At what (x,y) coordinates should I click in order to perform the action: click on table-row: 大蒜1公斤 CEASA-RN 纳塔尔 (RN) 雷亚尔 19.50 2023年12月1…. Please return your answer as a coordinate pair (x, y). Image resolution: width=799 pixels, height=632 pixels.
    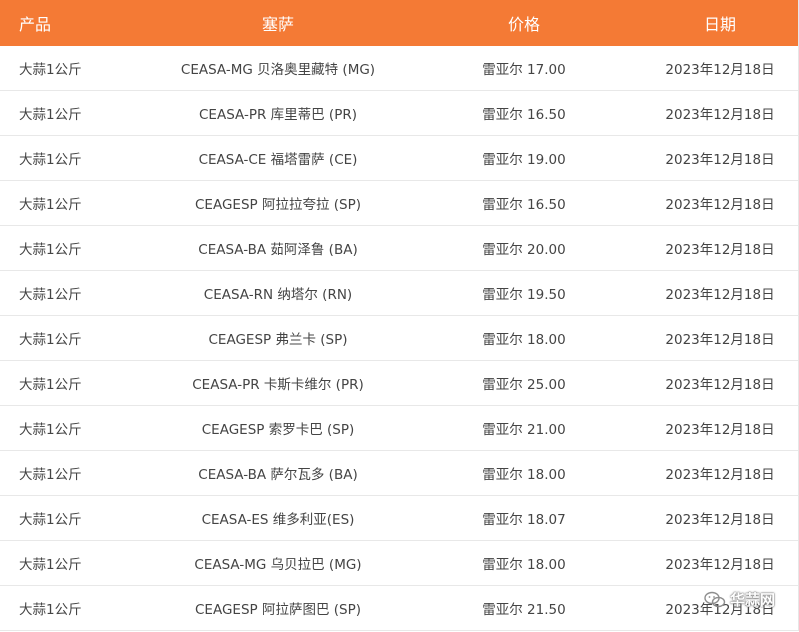
    Looking at the image, I should click on (399, 293).